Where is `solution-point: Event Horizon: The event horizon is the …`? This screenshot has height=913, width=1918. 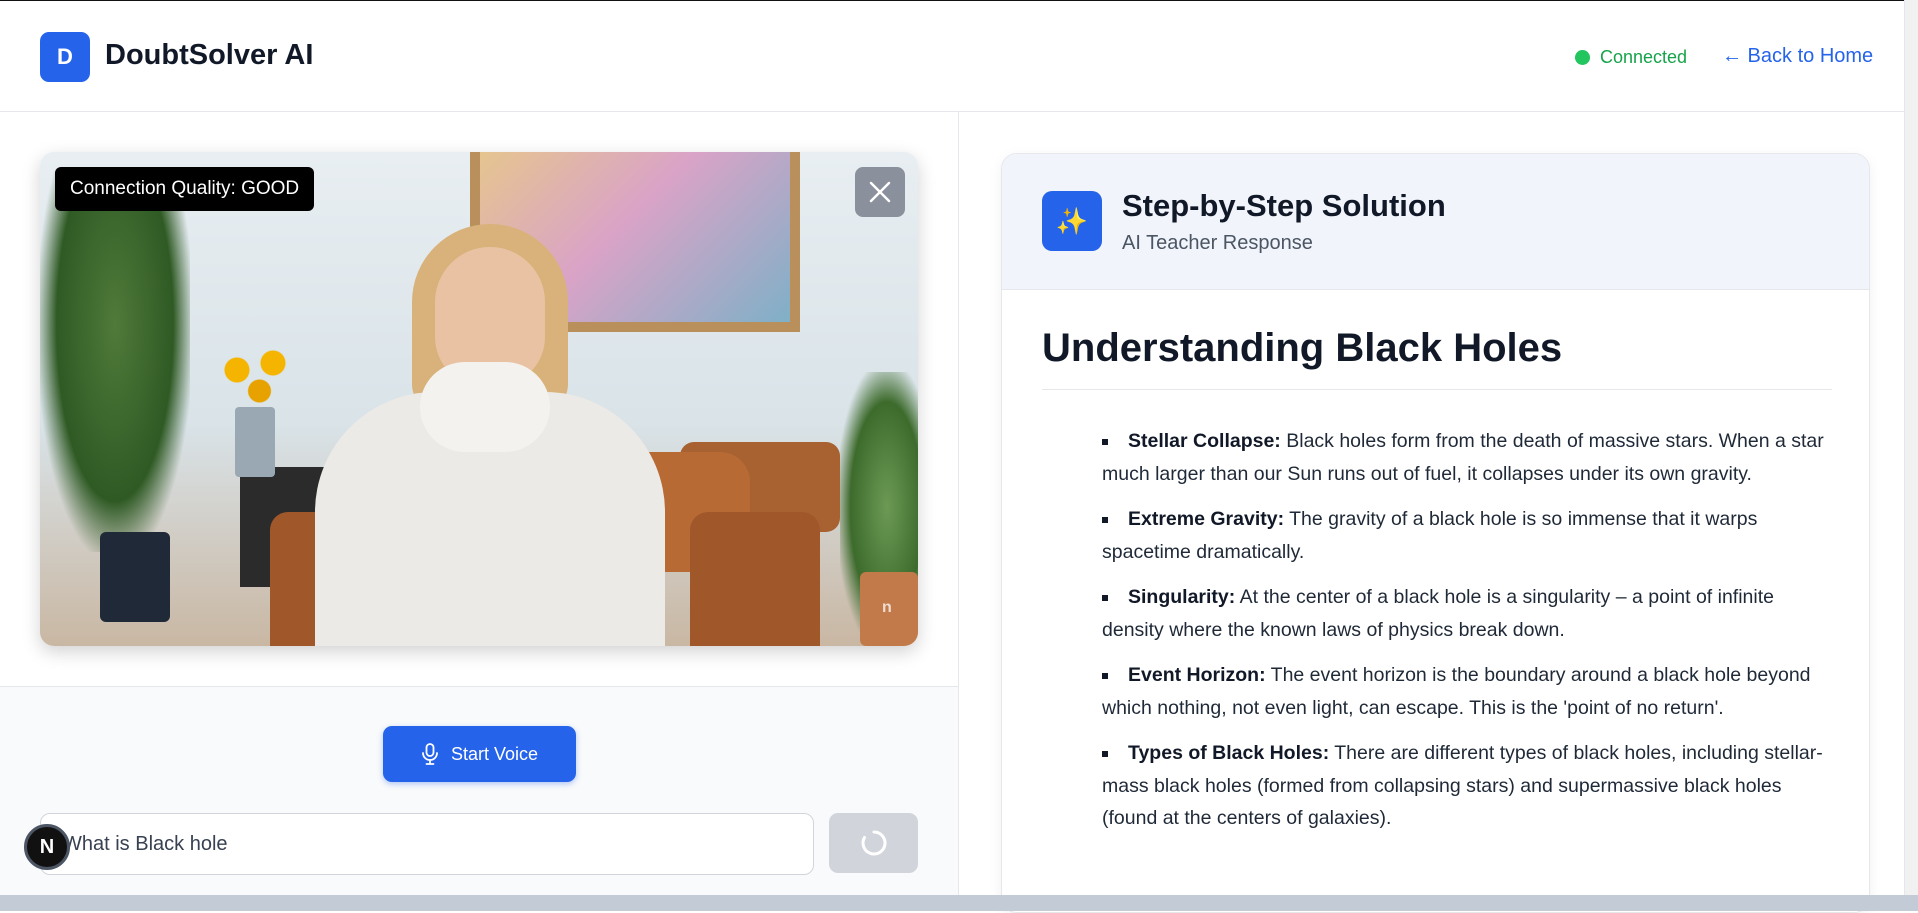 solution-point: Event Horizon: The event horizon is the … is located at coordinates (1464, 691).